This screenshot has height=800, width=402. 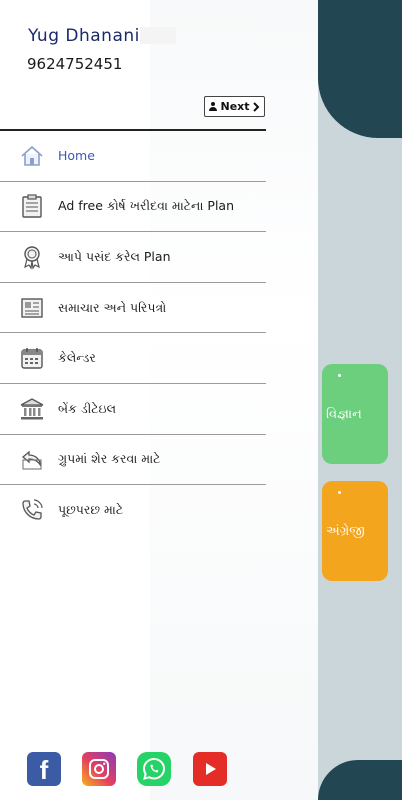 I want to click on calendar-icon, so click(x=32, y=358).